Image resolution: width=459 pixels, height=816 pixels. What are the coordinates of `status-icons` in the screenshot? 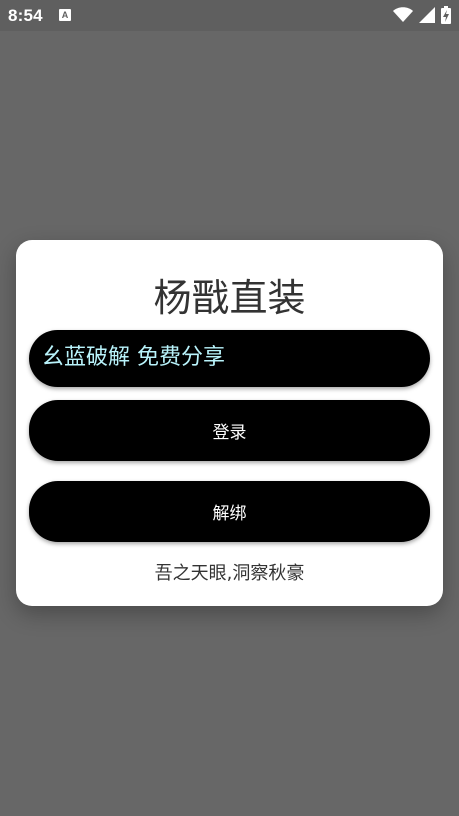 It's located at (422, 15).